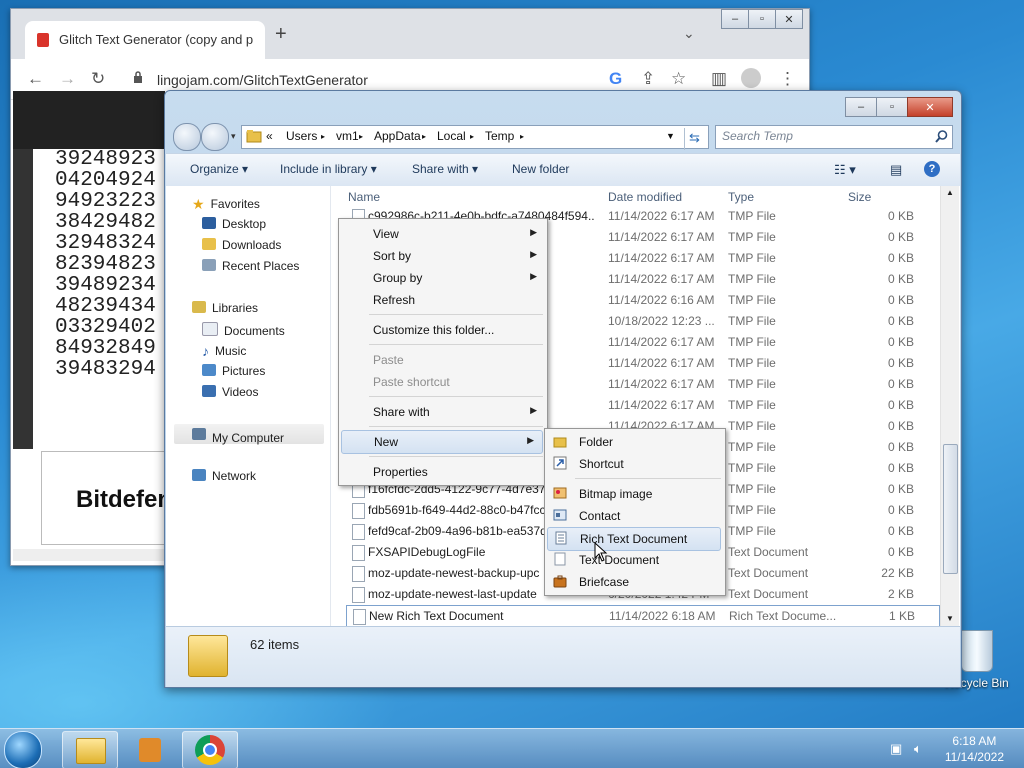 The width and height of the screenshot is (1024, 768). What do you see at coordinates (443, 382) in the screenshot?
I see `menu-item-paste-shortcut: Paste shortcut` at bounding box center [443, 382].